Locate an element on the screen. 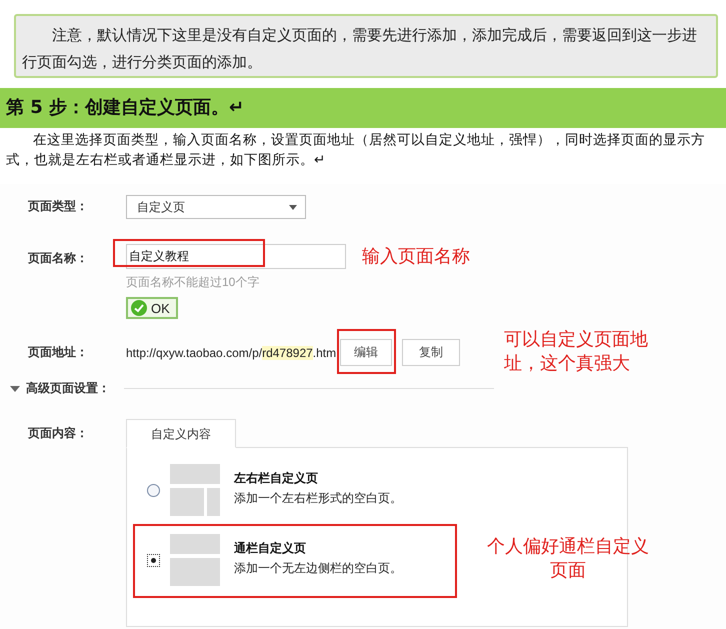 The image size is (726, 629). copy-button: 复制 is located at coordinates (431, 352).